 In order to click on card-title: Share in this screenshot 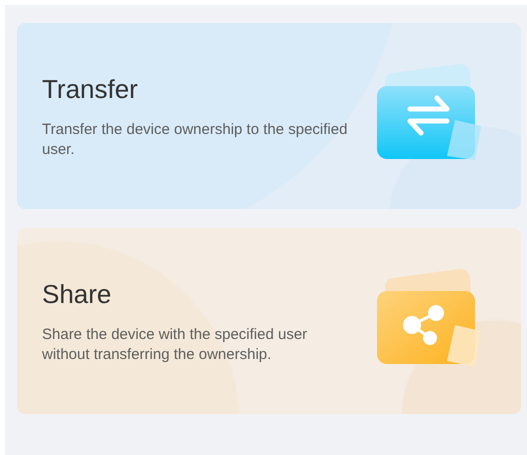, I will do `click(77, 294)`.